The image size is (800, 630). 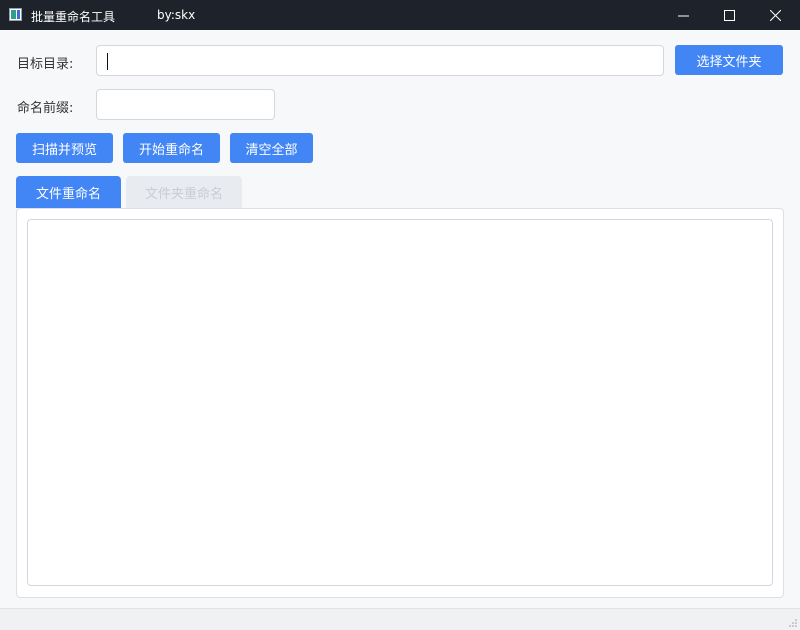 What do you see at coordinates (184, 192) in the screenshot?
I see `tab-folder-rename: 文件夹重命名` at bounding box center [184, 192].